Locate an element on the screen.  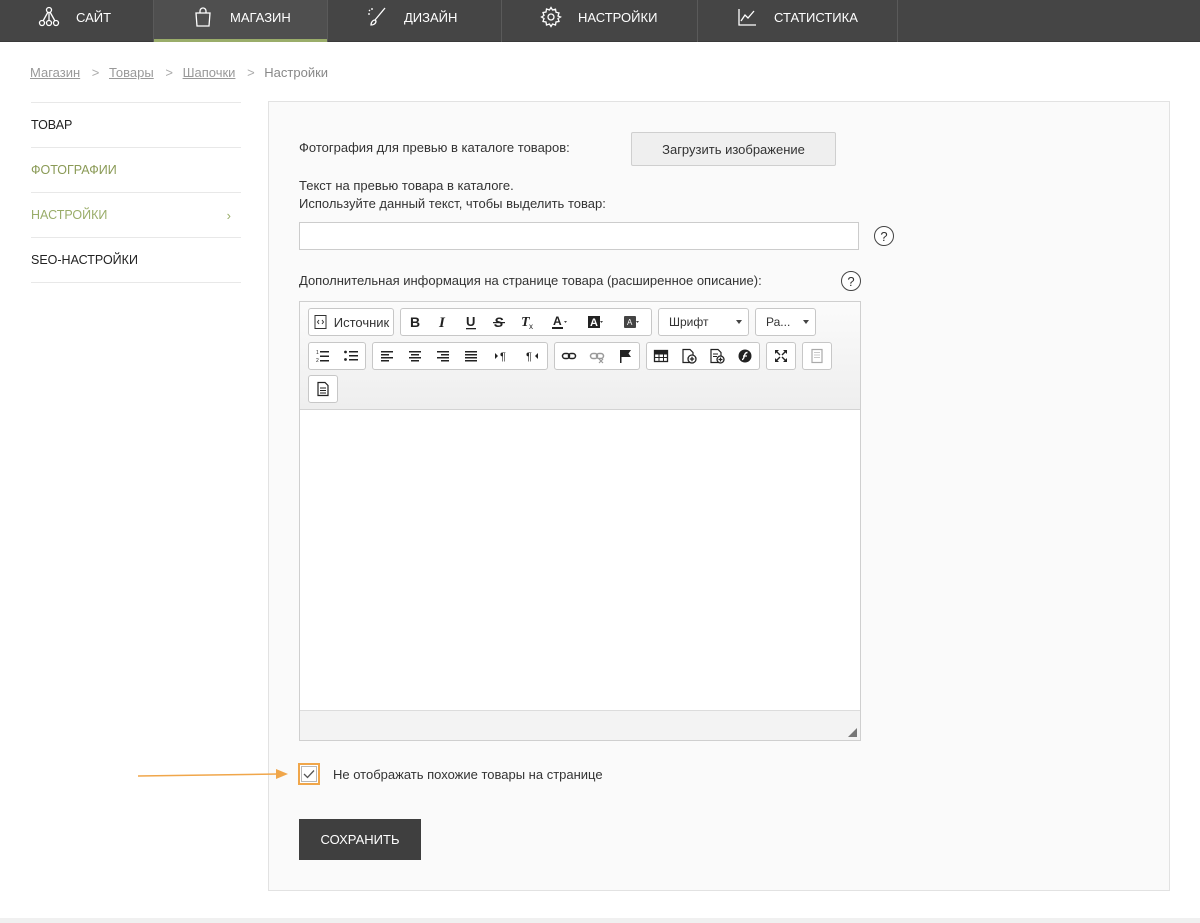
sidebar-item-label: SEO-НАСТРОЙКИ is located at coordinates (84, 260).